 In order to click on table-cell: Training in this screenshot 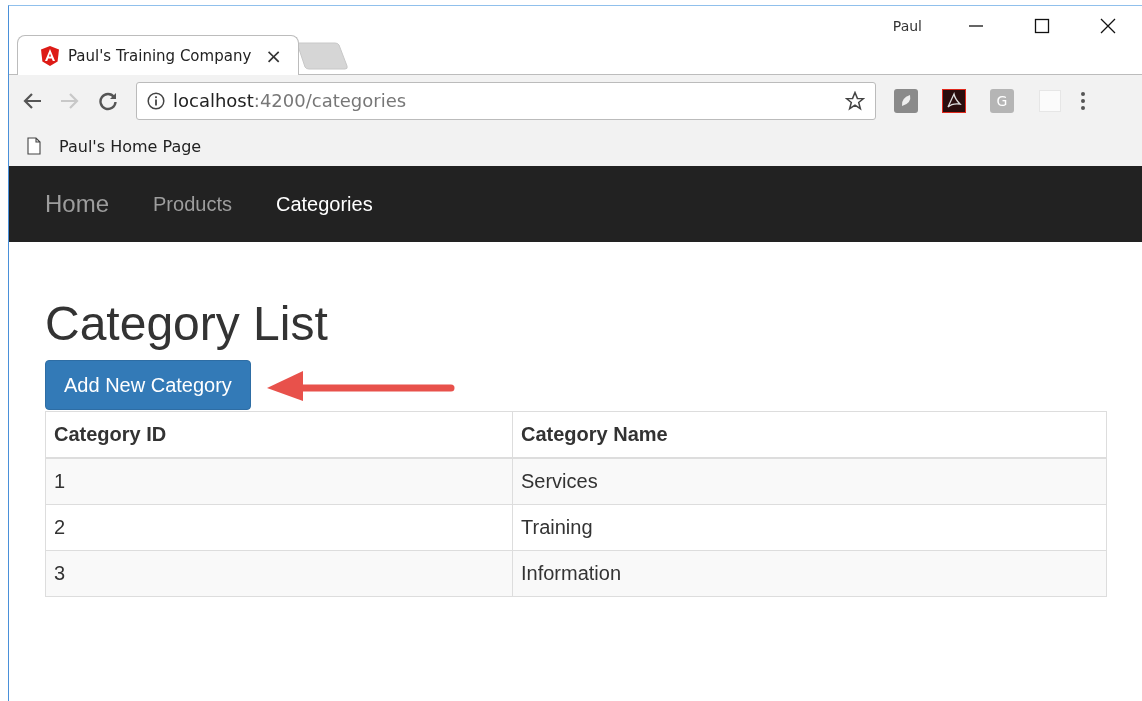, I will do `click(809, 527)`.